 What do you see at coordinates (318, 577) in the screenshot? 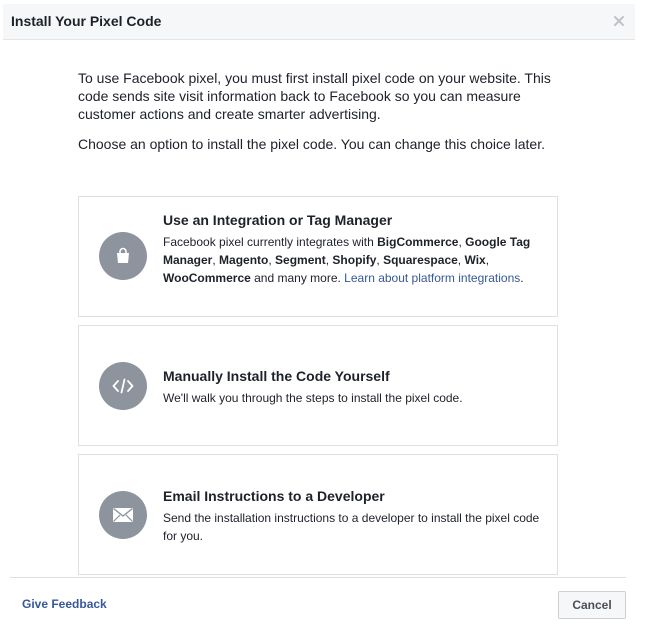
I see `footer-divider` at bounding box center [318, 577].